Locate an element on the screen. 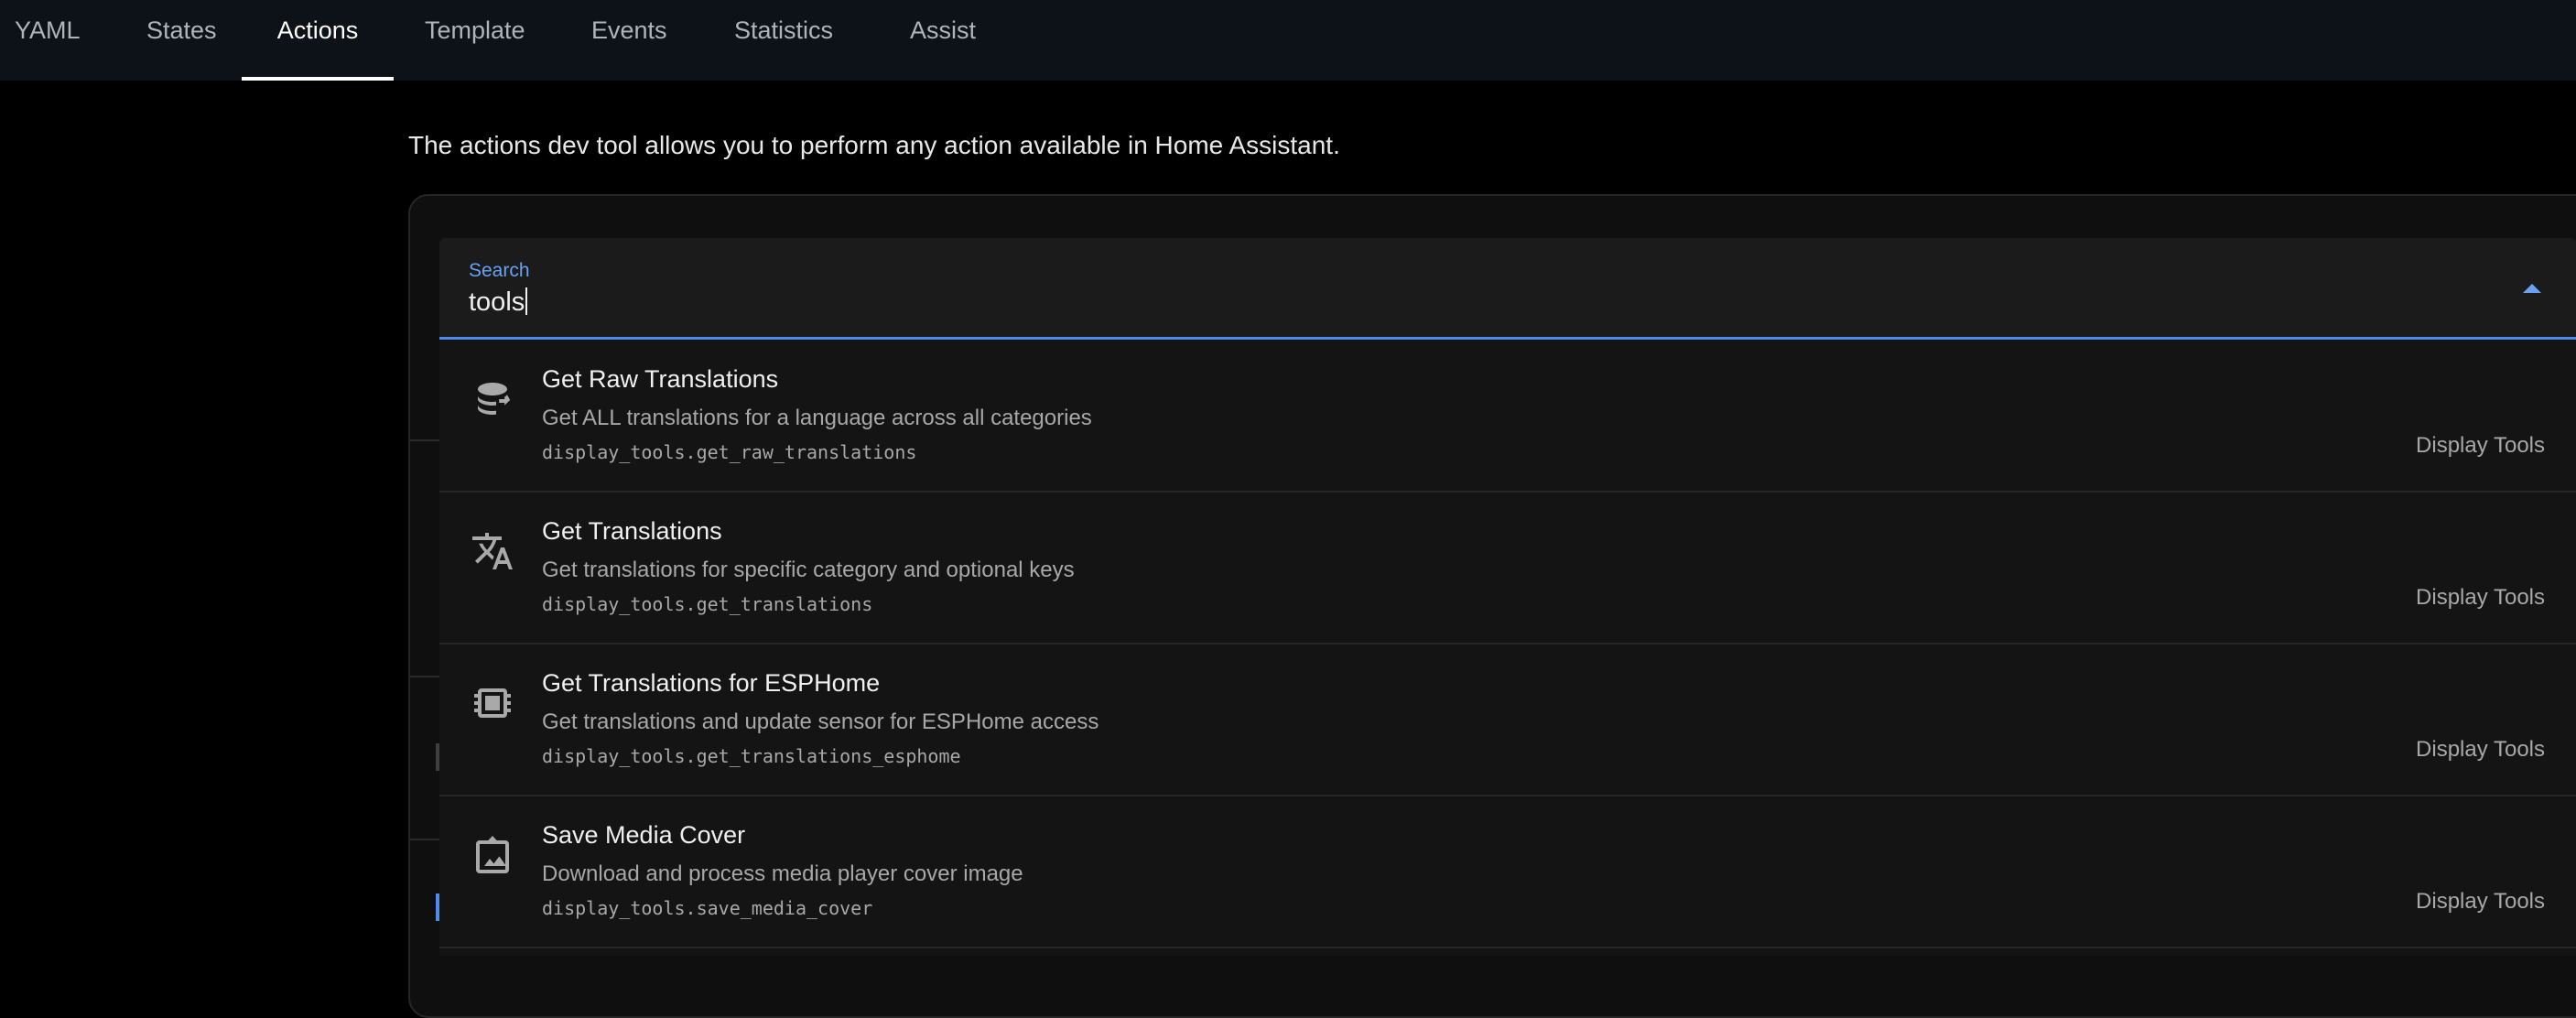 The height and width of the screenshot is (1018, 2576). chevron-up-icon is located at coordinates (2532, 288).